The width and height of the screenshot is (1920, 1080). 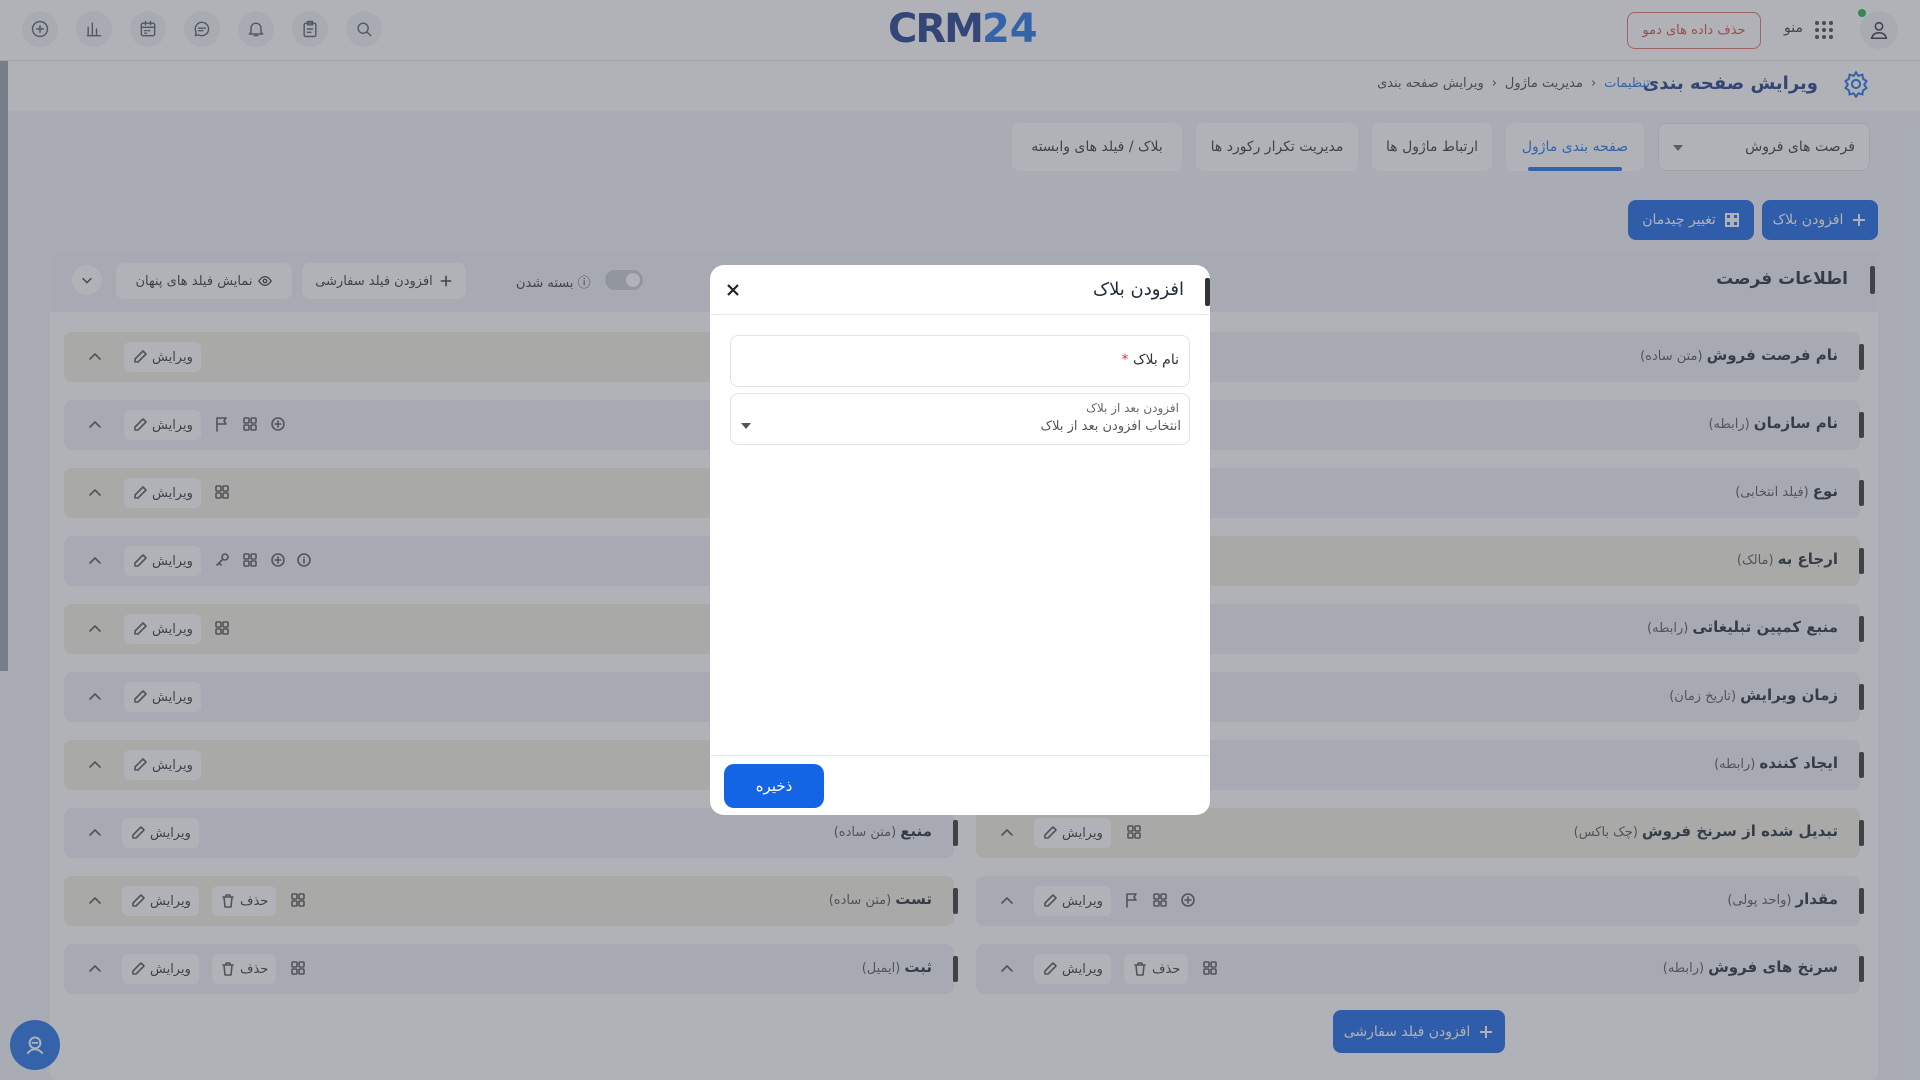 What do you see at coordinates (774, 786) in the screenshot?
I see `save-button: ذخیره` at bounding box center [774, 786].